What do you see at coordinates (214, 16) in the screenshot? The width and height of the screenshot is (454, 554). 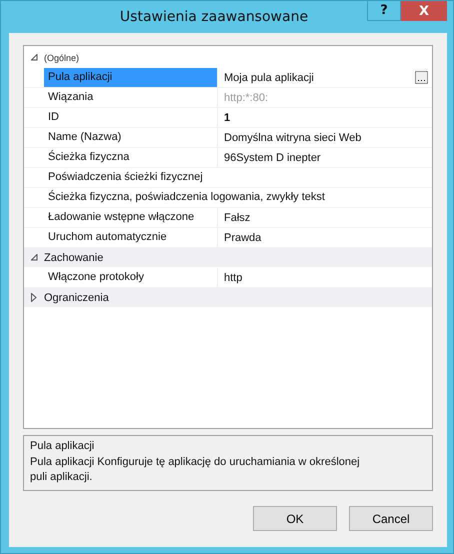 I see `window-title: Ustawienia zaawansowane` at bounding box center [214, 16].